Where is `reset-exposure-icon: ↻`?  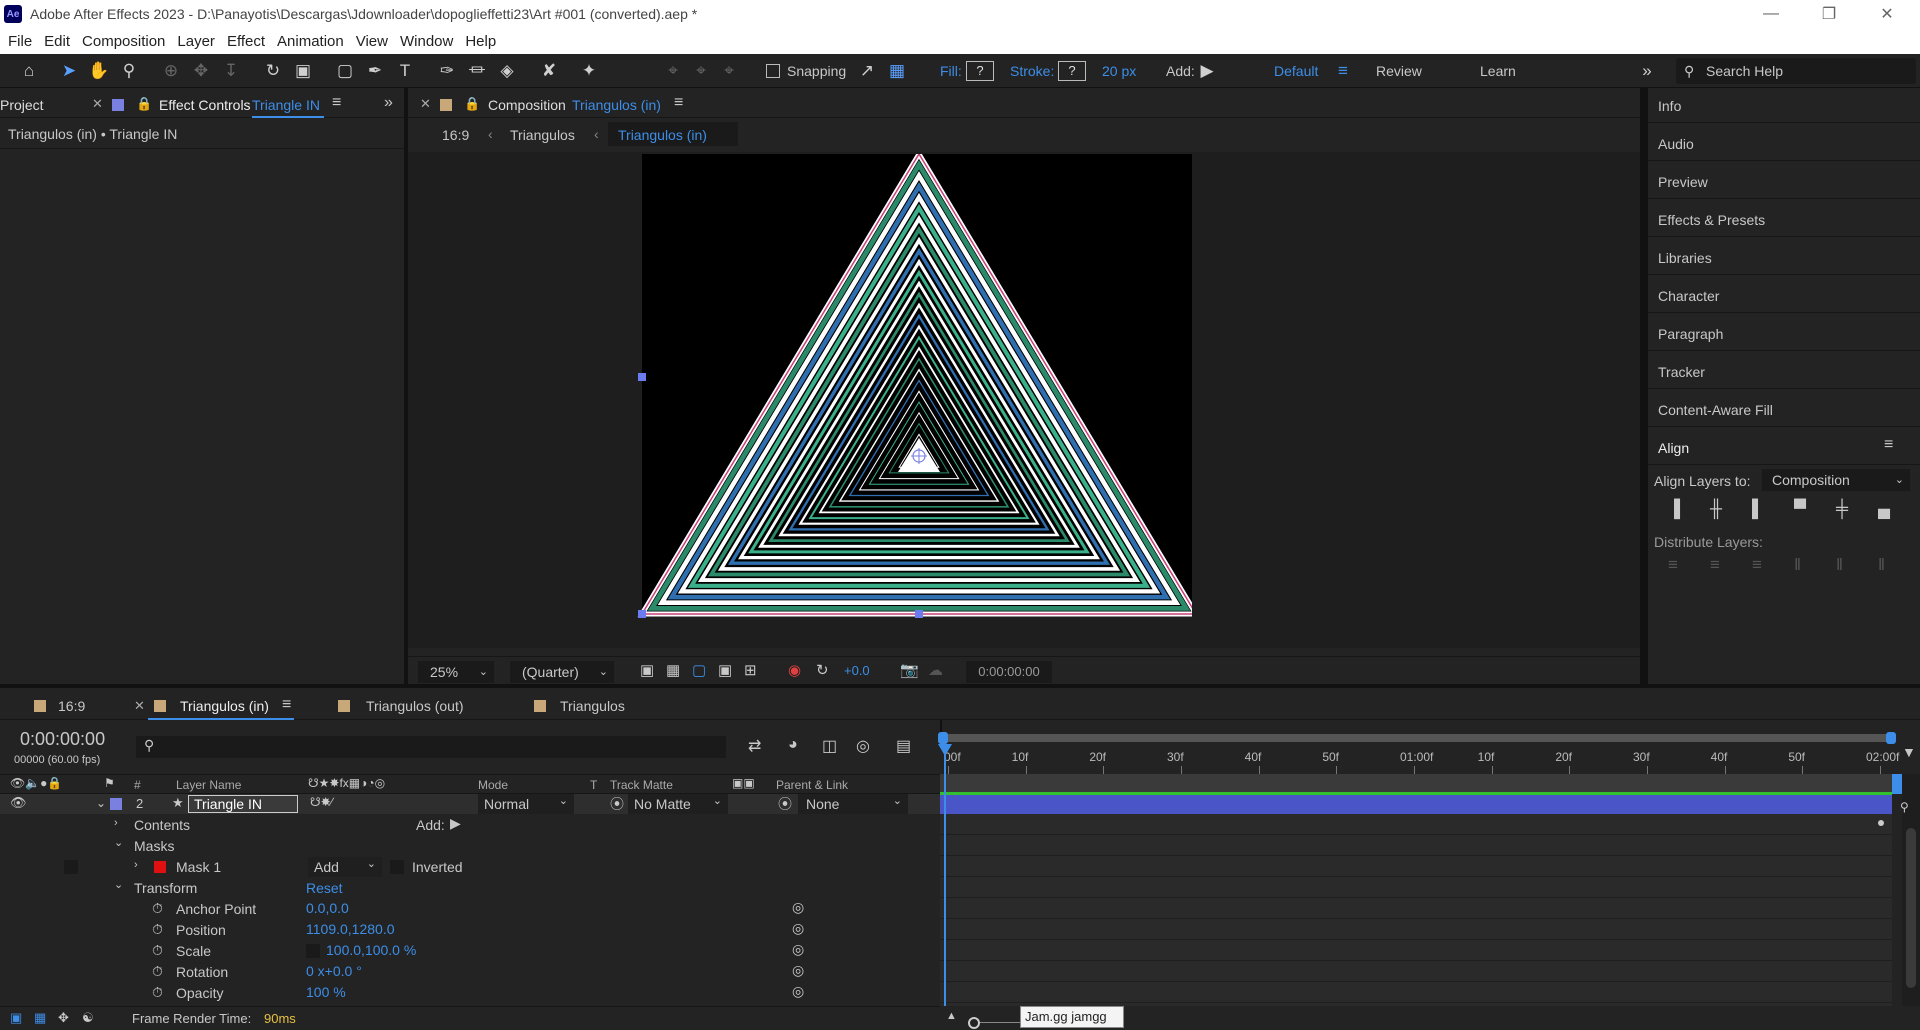 reset-exposure-icon: ↻ is located at coordinates (822, 670).